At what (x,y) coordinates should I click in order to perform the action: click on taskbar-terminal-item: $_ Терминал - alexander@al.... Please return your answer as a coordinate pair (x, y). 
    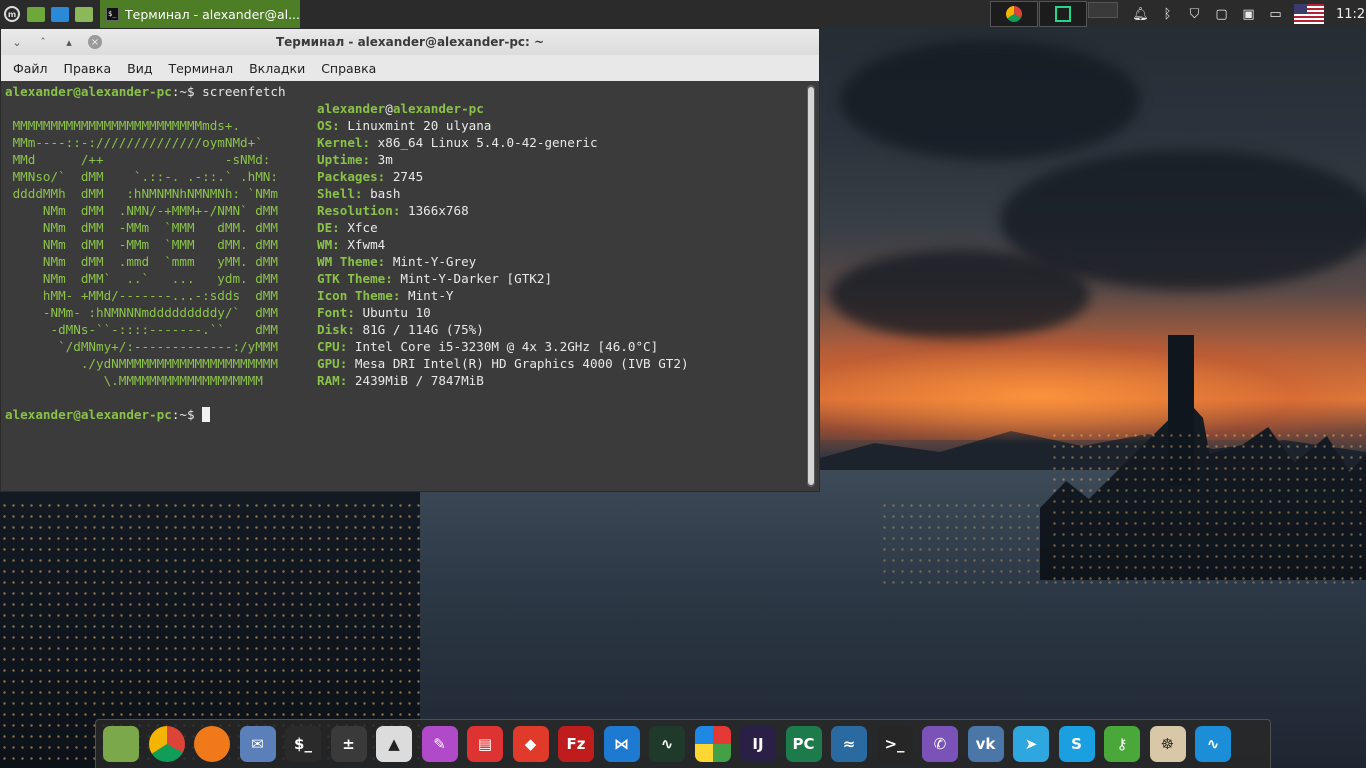
    Looking at the image, I should click on (200, 14).